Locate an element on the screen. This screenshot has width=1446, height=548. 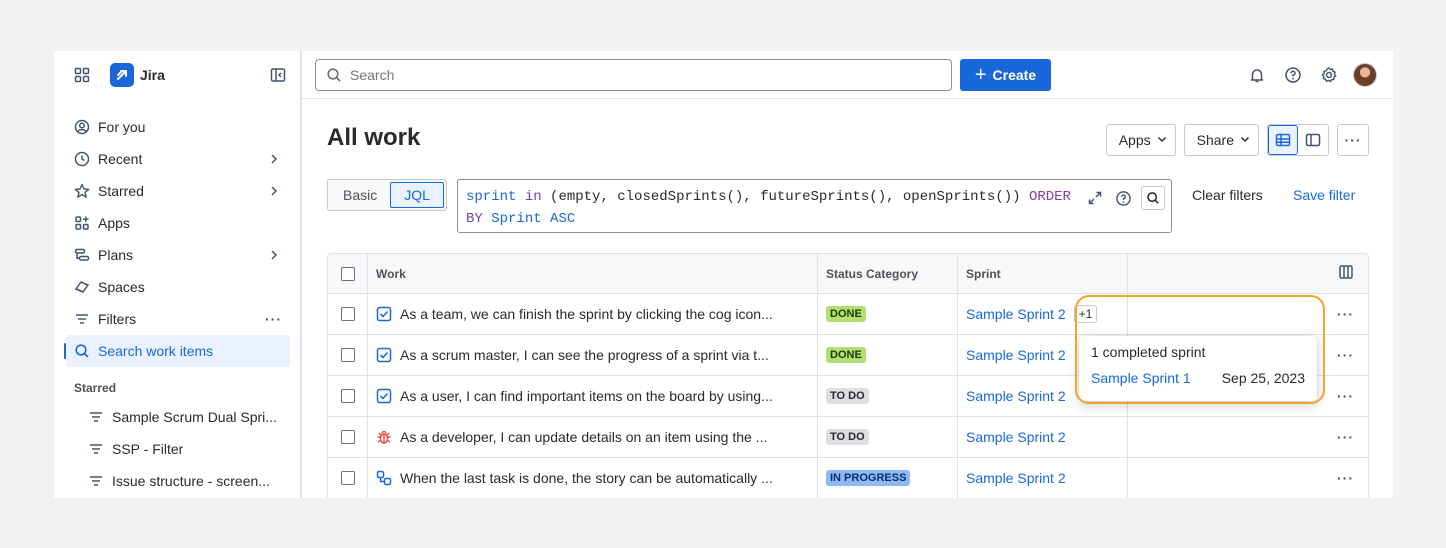
clock-icon is located at coordinates (82, 159).